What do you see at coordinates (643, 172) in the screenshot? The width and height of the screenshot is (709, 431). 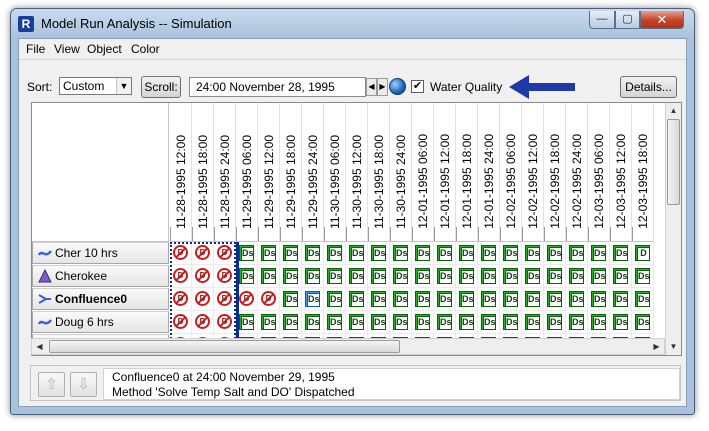 I see `column-header: 12-03-1995 18:00` at bounding box center [643, 172].